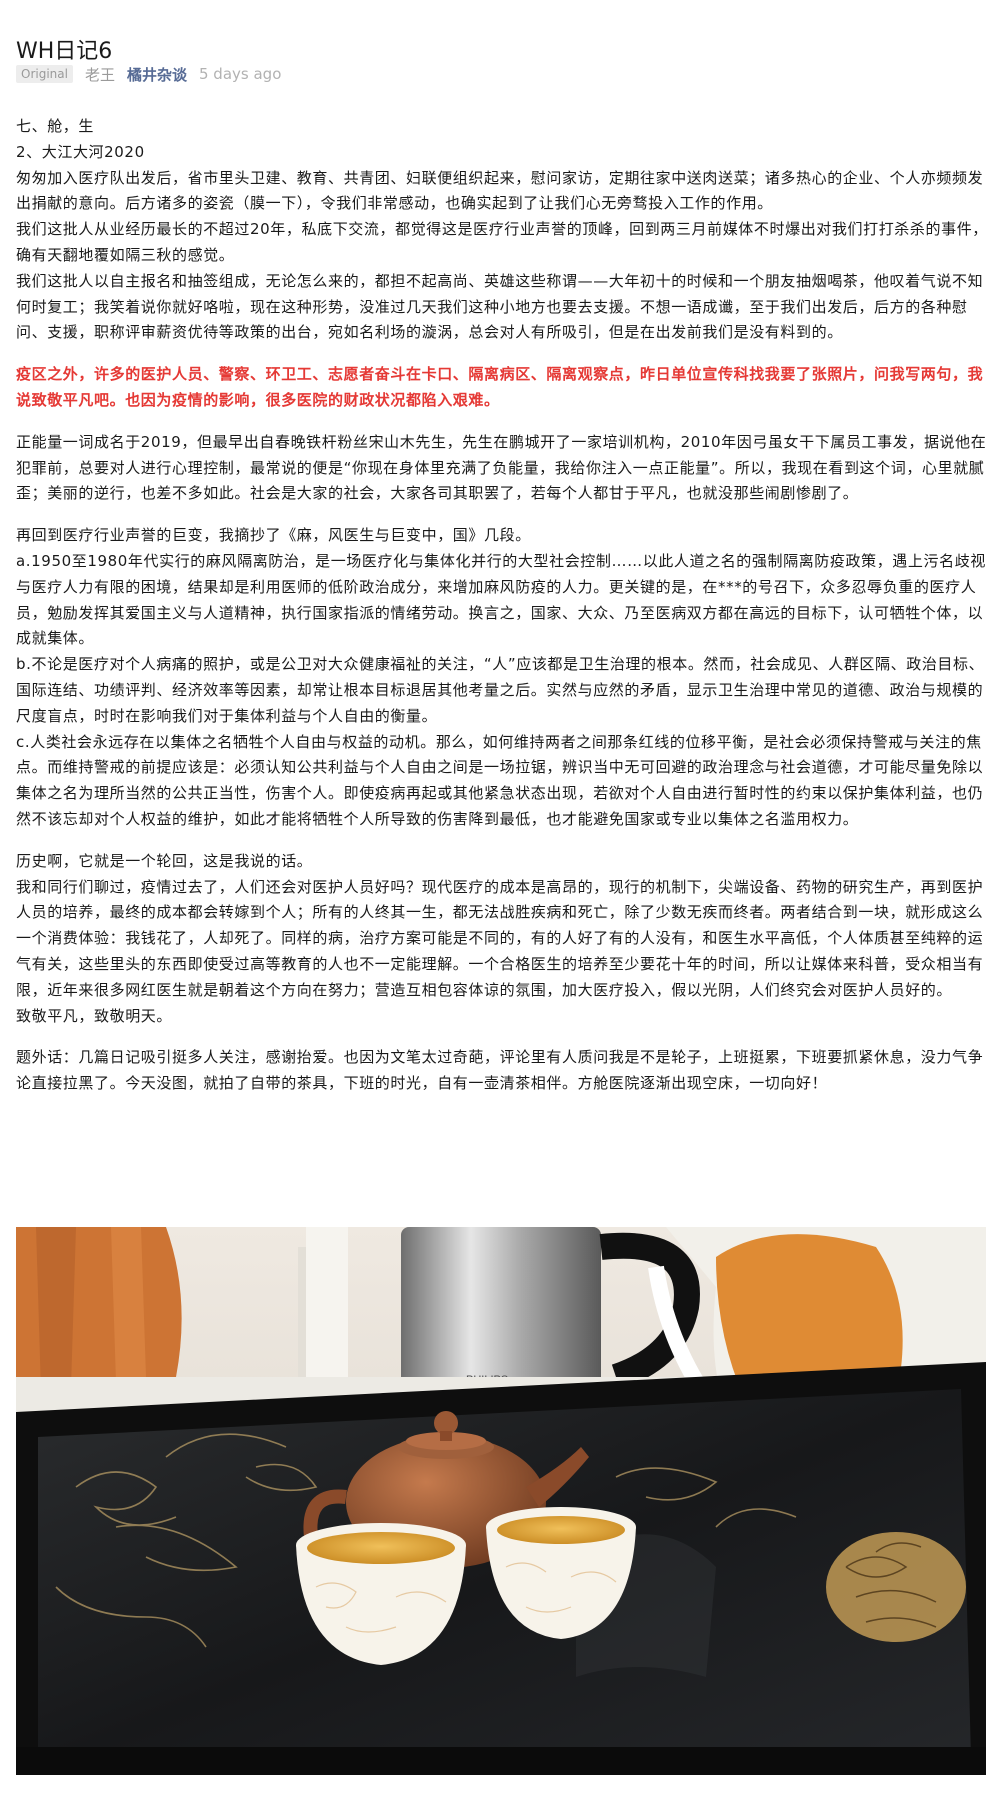  I want to click on author-name: 老王, so click(99, 74).